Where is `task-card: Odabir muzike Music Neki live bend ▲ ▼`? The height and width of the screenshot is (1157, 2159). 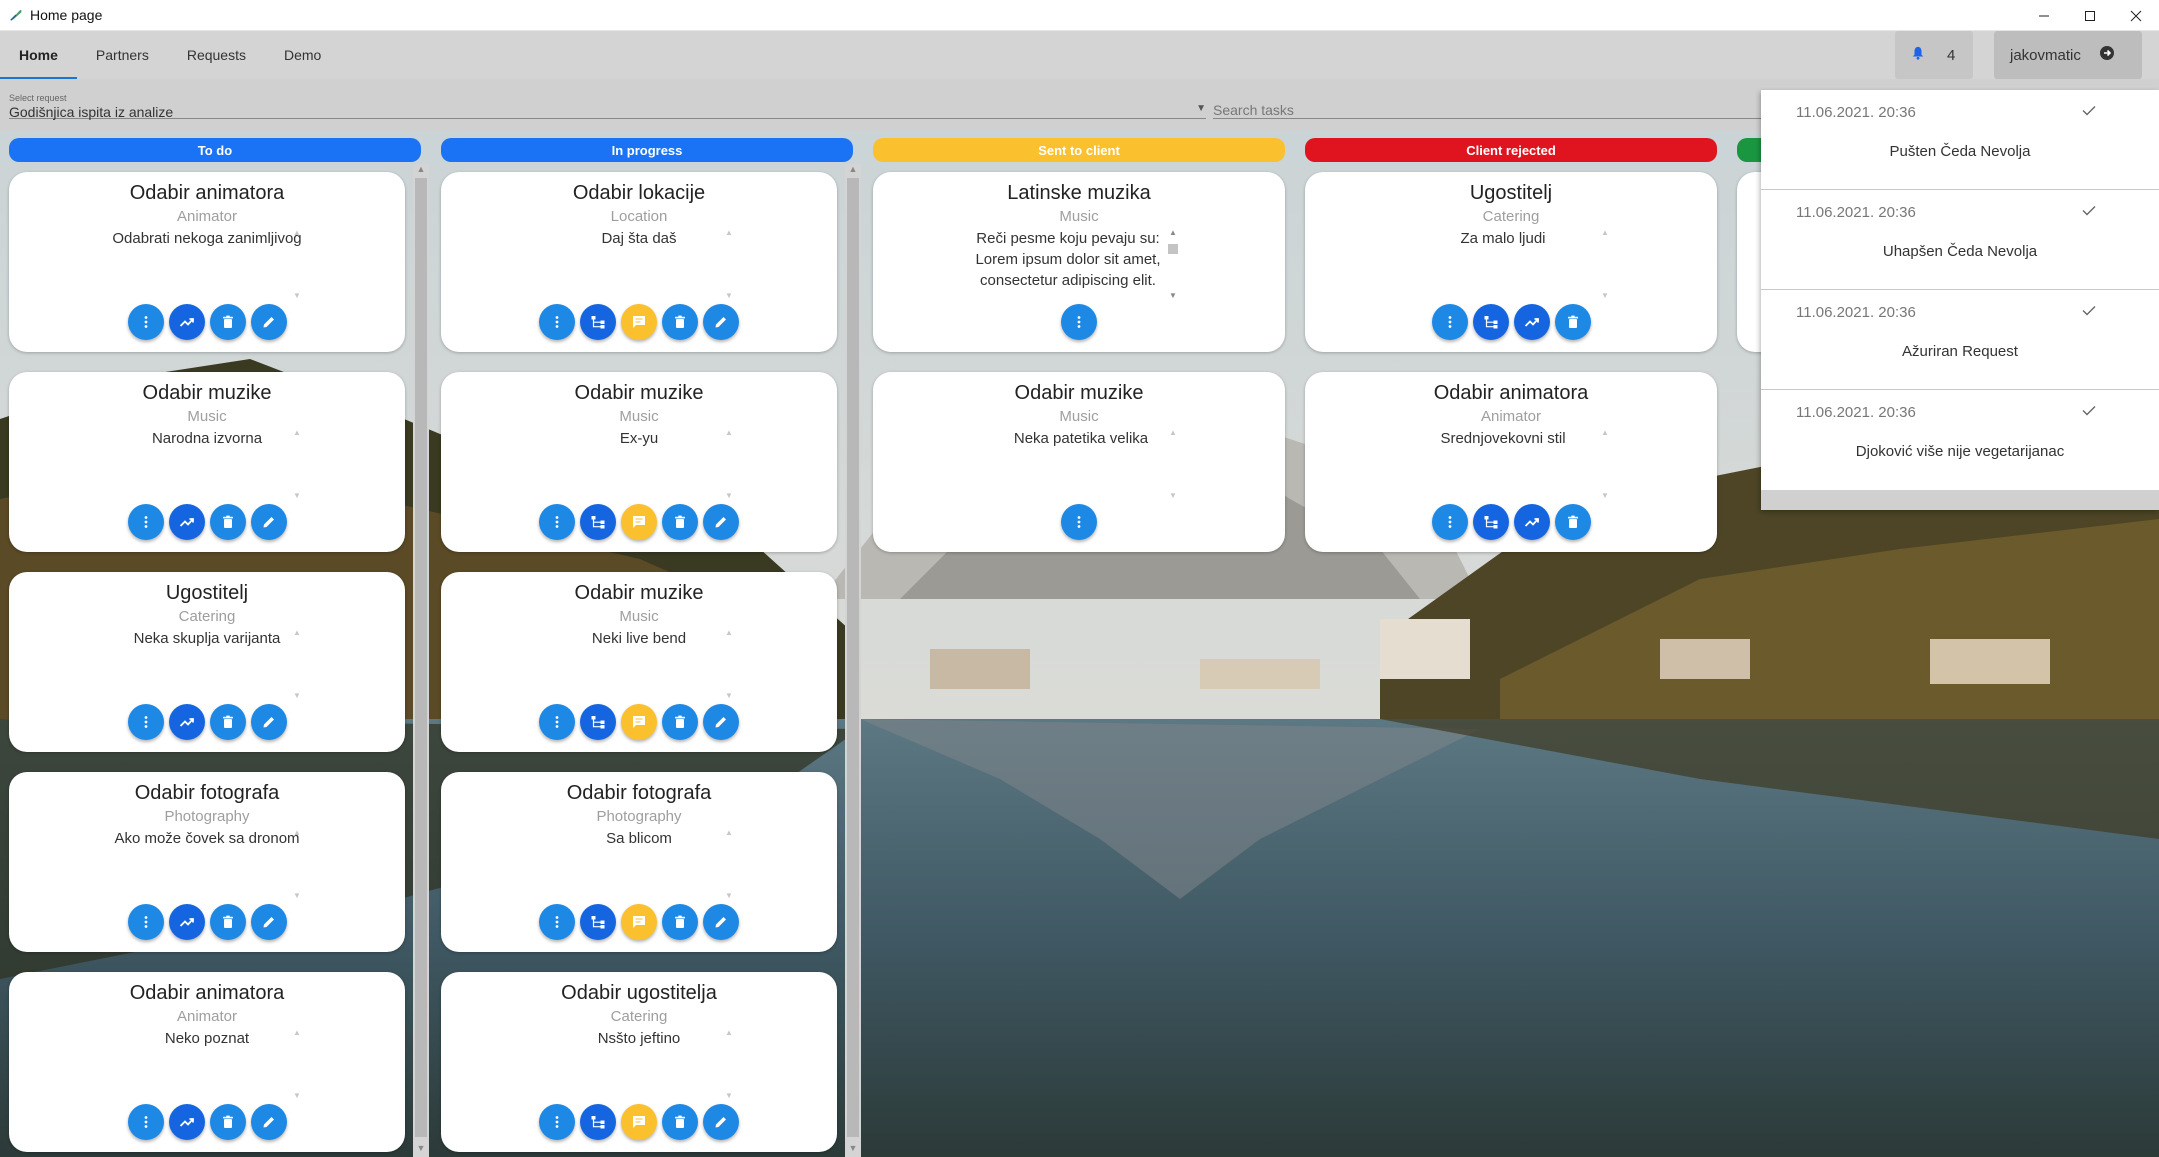
task-card: Odabir muzike Music Neki live bend ▲ ▼ is located at coordinates (639, 662).